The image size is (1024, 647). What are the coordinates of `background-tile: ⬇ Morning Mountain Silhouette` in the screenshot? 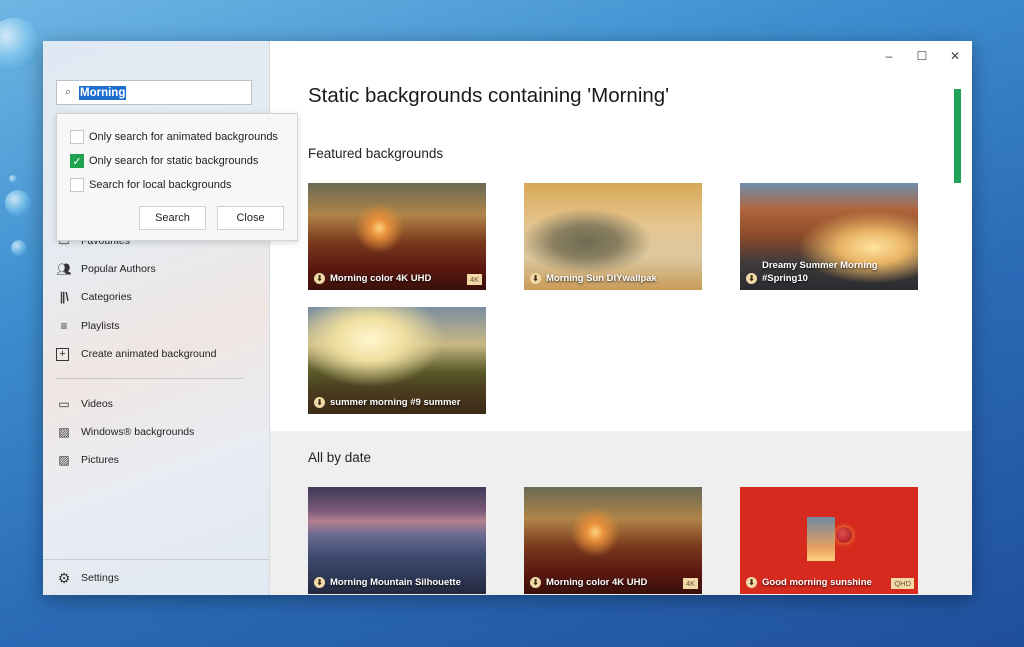 It's located at (397, 540).